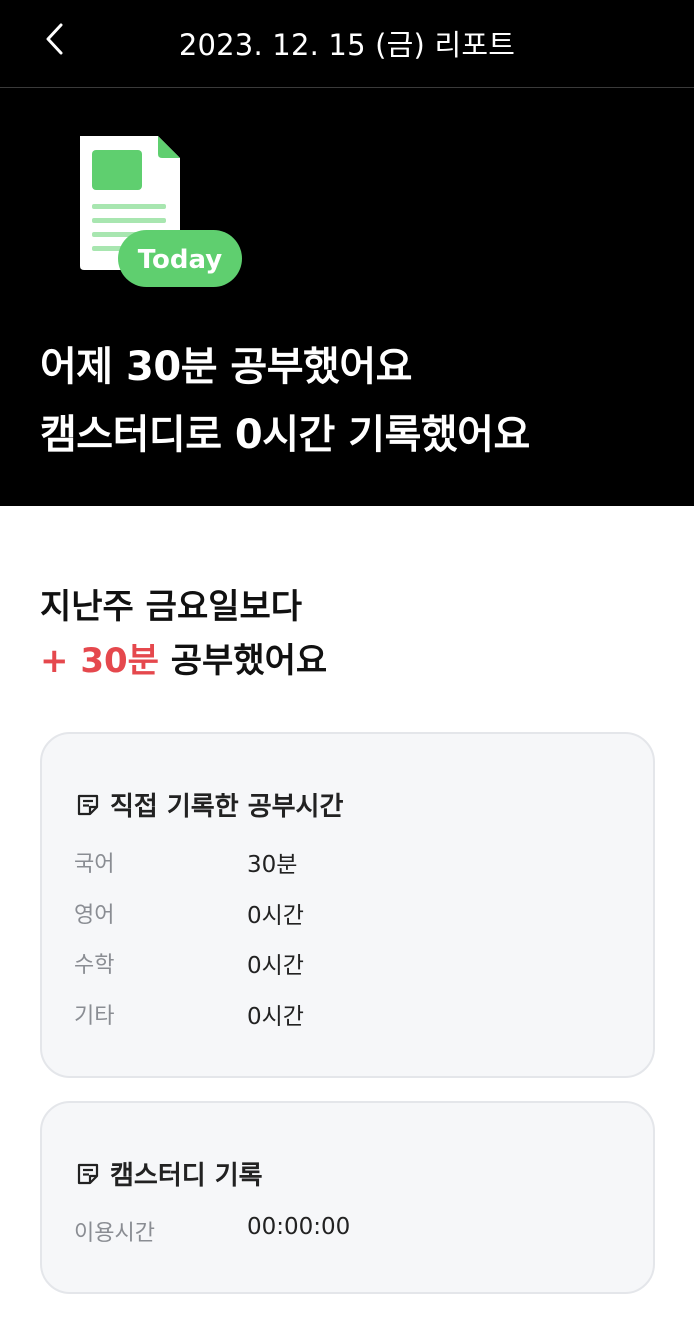 The width and height of the screenshot is (694, 1324). Describe the element at coordinates (94, 864) in the screenshot. I see `subject-label: 국어` at that location.